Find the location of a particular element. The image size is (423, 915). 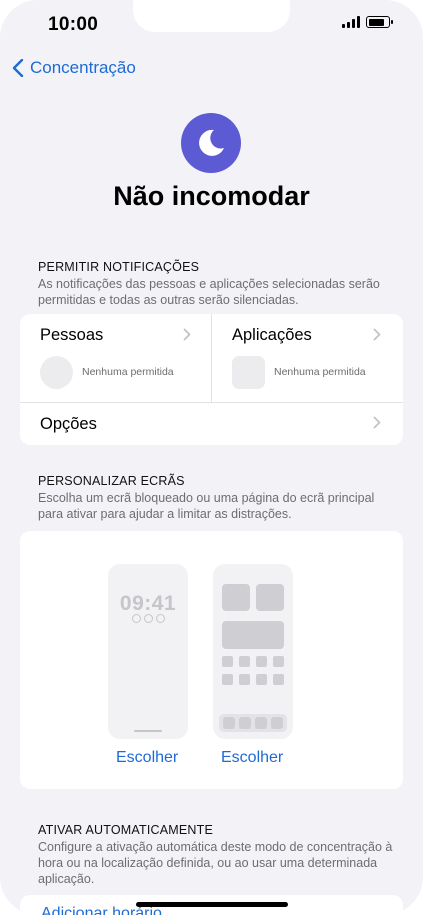

apps-cell: Aplicações Nenhuma permitida is located at coordinates (307, 358).